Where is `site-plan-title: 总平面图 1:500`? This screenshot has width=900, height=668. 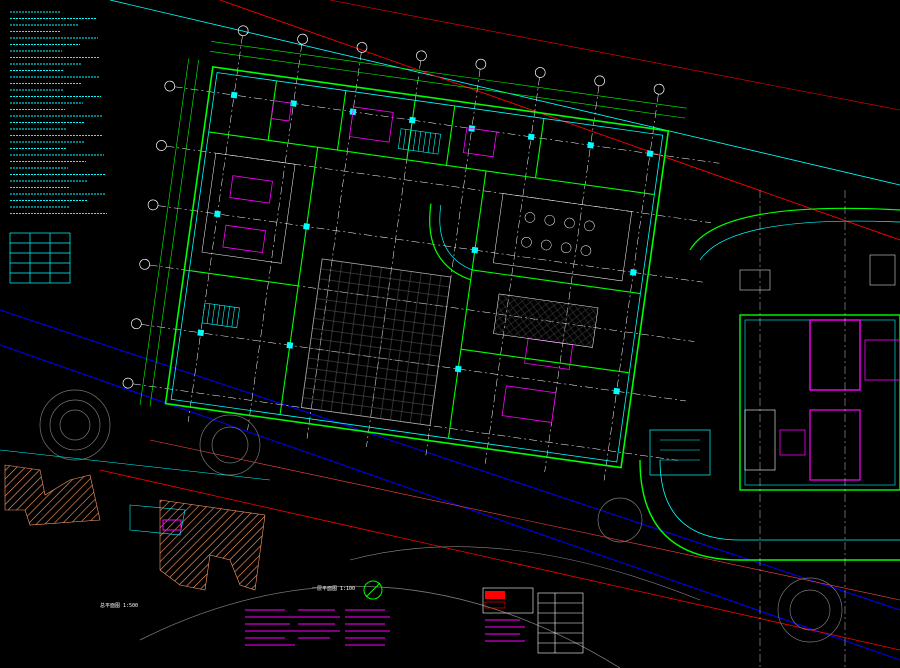 site-plan-title: 总平面图 1:500 is located at coordinates (119, 605).